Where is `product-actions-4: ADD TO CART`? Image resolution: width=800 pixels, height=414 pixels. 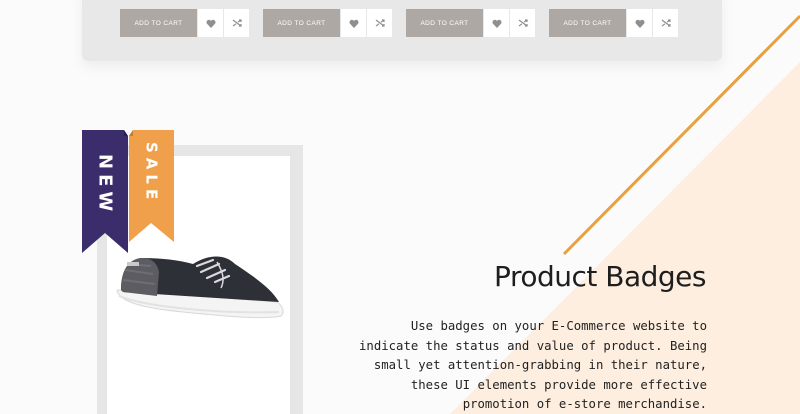
product-actions-4: ADD TO CART is located at coordinates (613, 23).